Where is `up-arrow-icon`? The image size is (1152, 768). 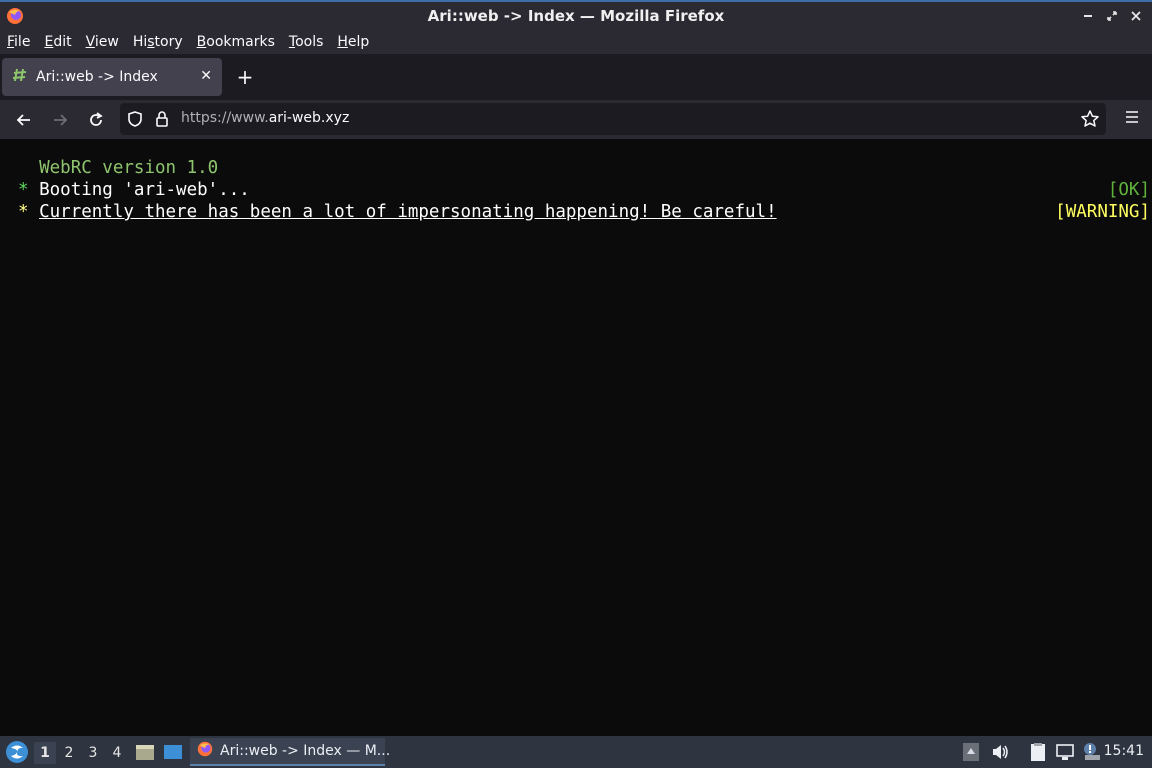
up-arrow-icon is located at coordinates (972, 752).